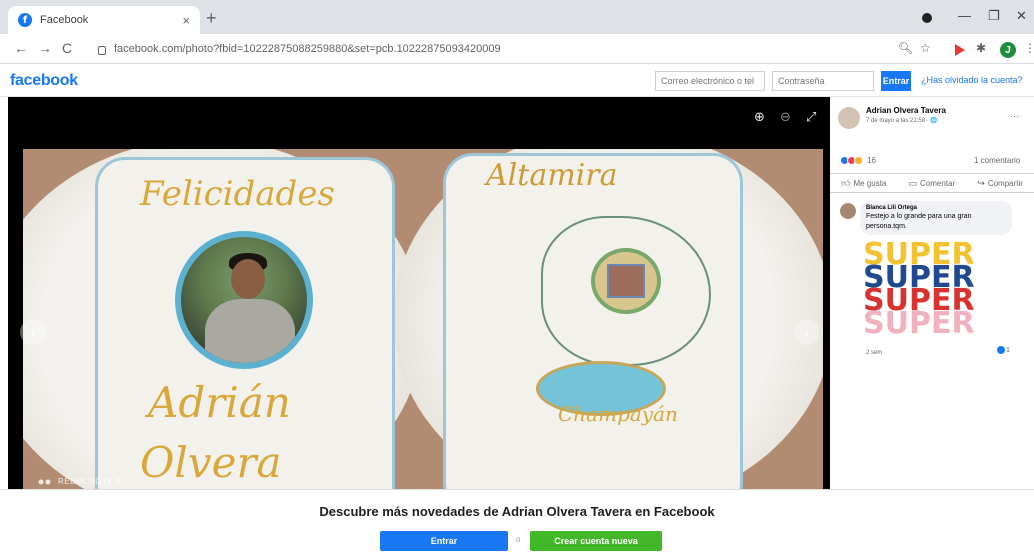 The image size is (1034, 558). I want to click on profile-avatar: J, so click(1008, 50).